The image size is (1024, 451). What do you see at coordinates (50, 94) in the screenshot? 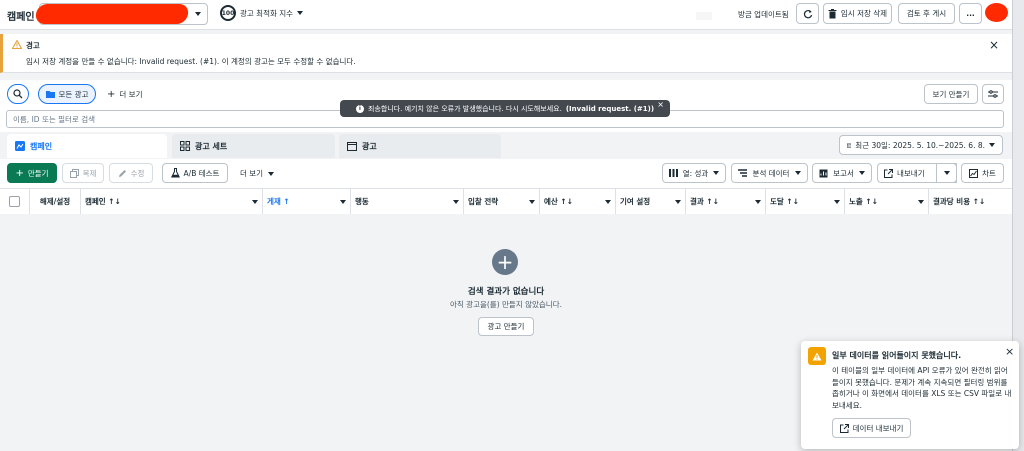
I see `folder-icon` at bounding box center [50, 94].